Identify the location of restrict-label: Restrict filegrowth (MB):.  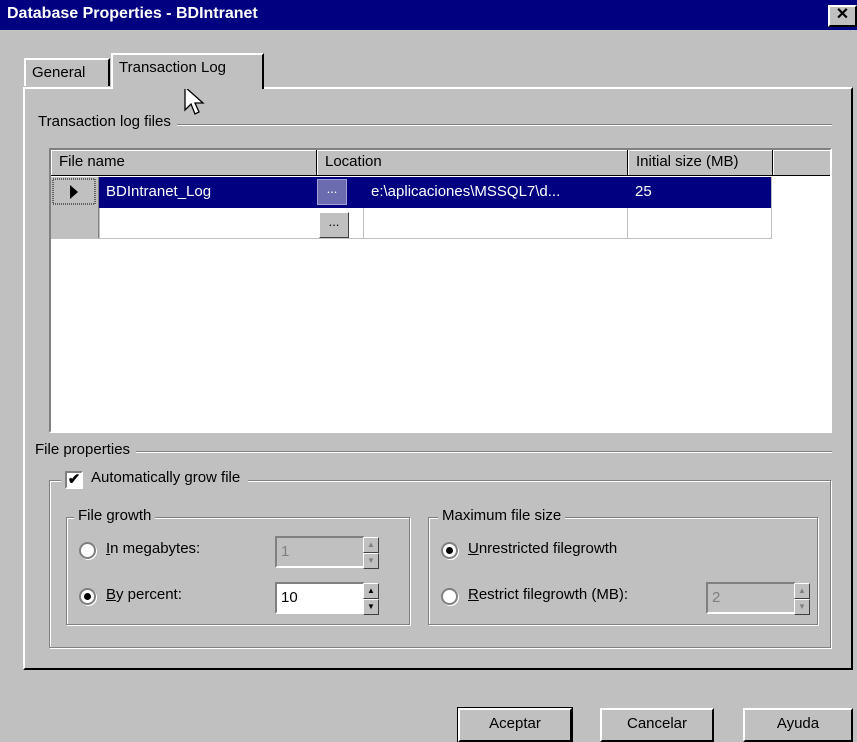
(548, 594).